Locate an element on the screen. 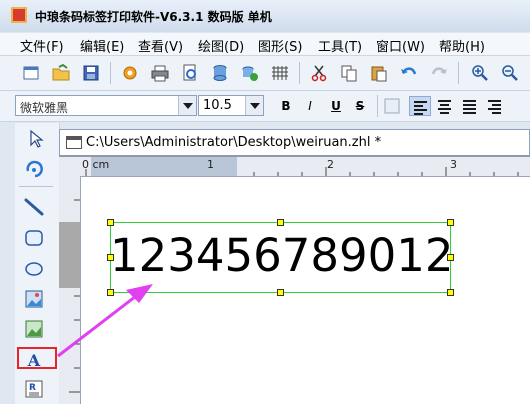  resize-handle-e is located at coordinates (450, 257).